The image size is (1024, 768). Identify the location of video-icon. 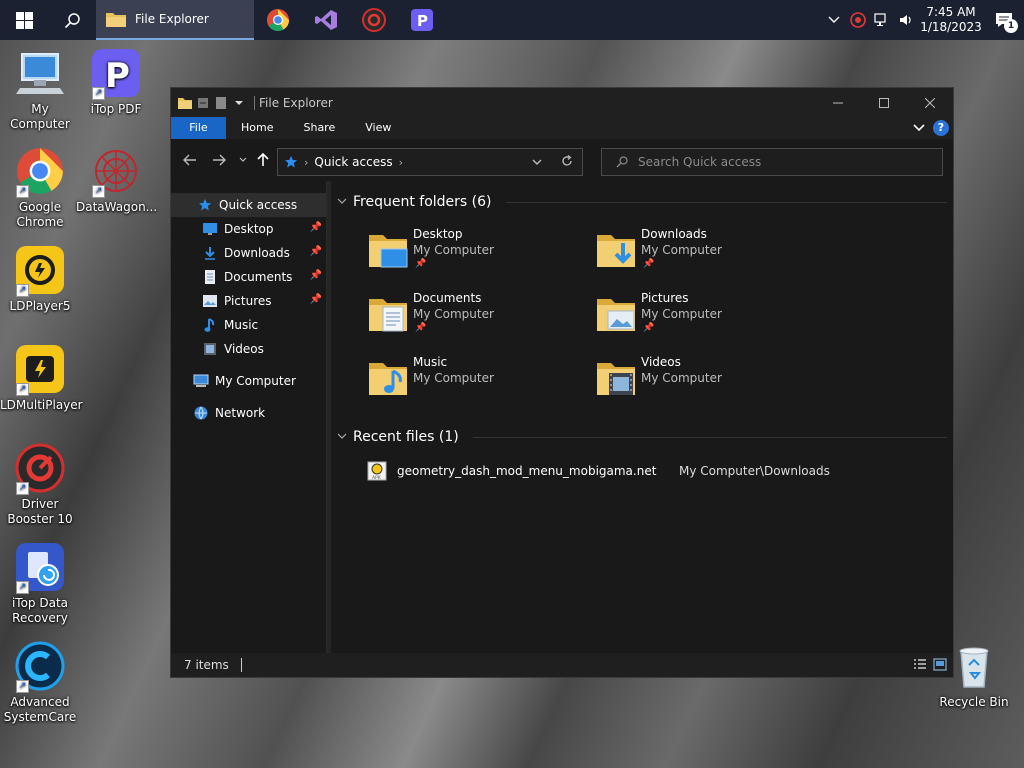
(210, 349).